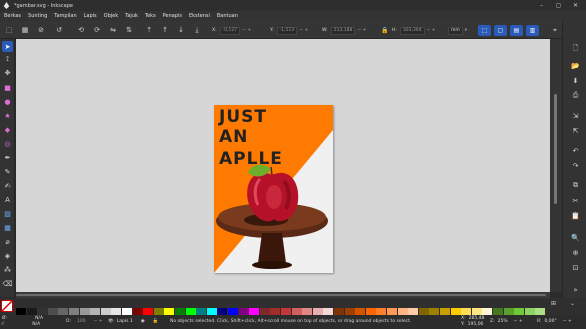  Describe the element at coordinates (553, 303) in the screenshot. I see `palette-menu-icon: ⊞` at that location.